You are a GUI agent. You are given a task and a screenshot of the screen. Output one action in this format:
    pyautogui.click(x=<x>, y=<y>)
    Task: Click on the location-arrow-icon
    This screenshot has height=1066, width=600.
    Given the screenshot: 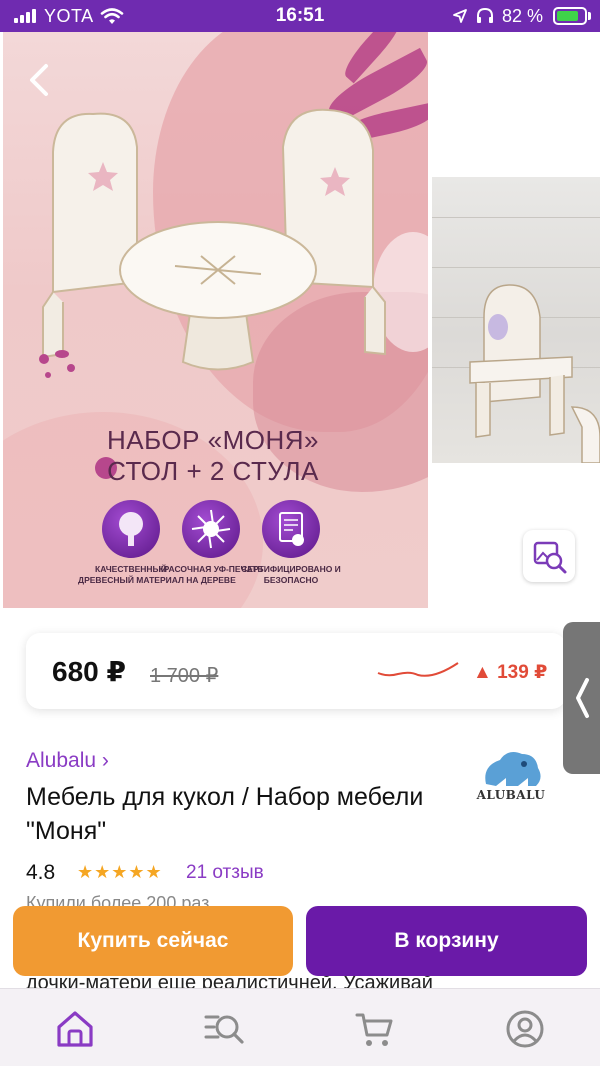 What is the action you would take?
    pyautogui.click(x=460, y=16)
    